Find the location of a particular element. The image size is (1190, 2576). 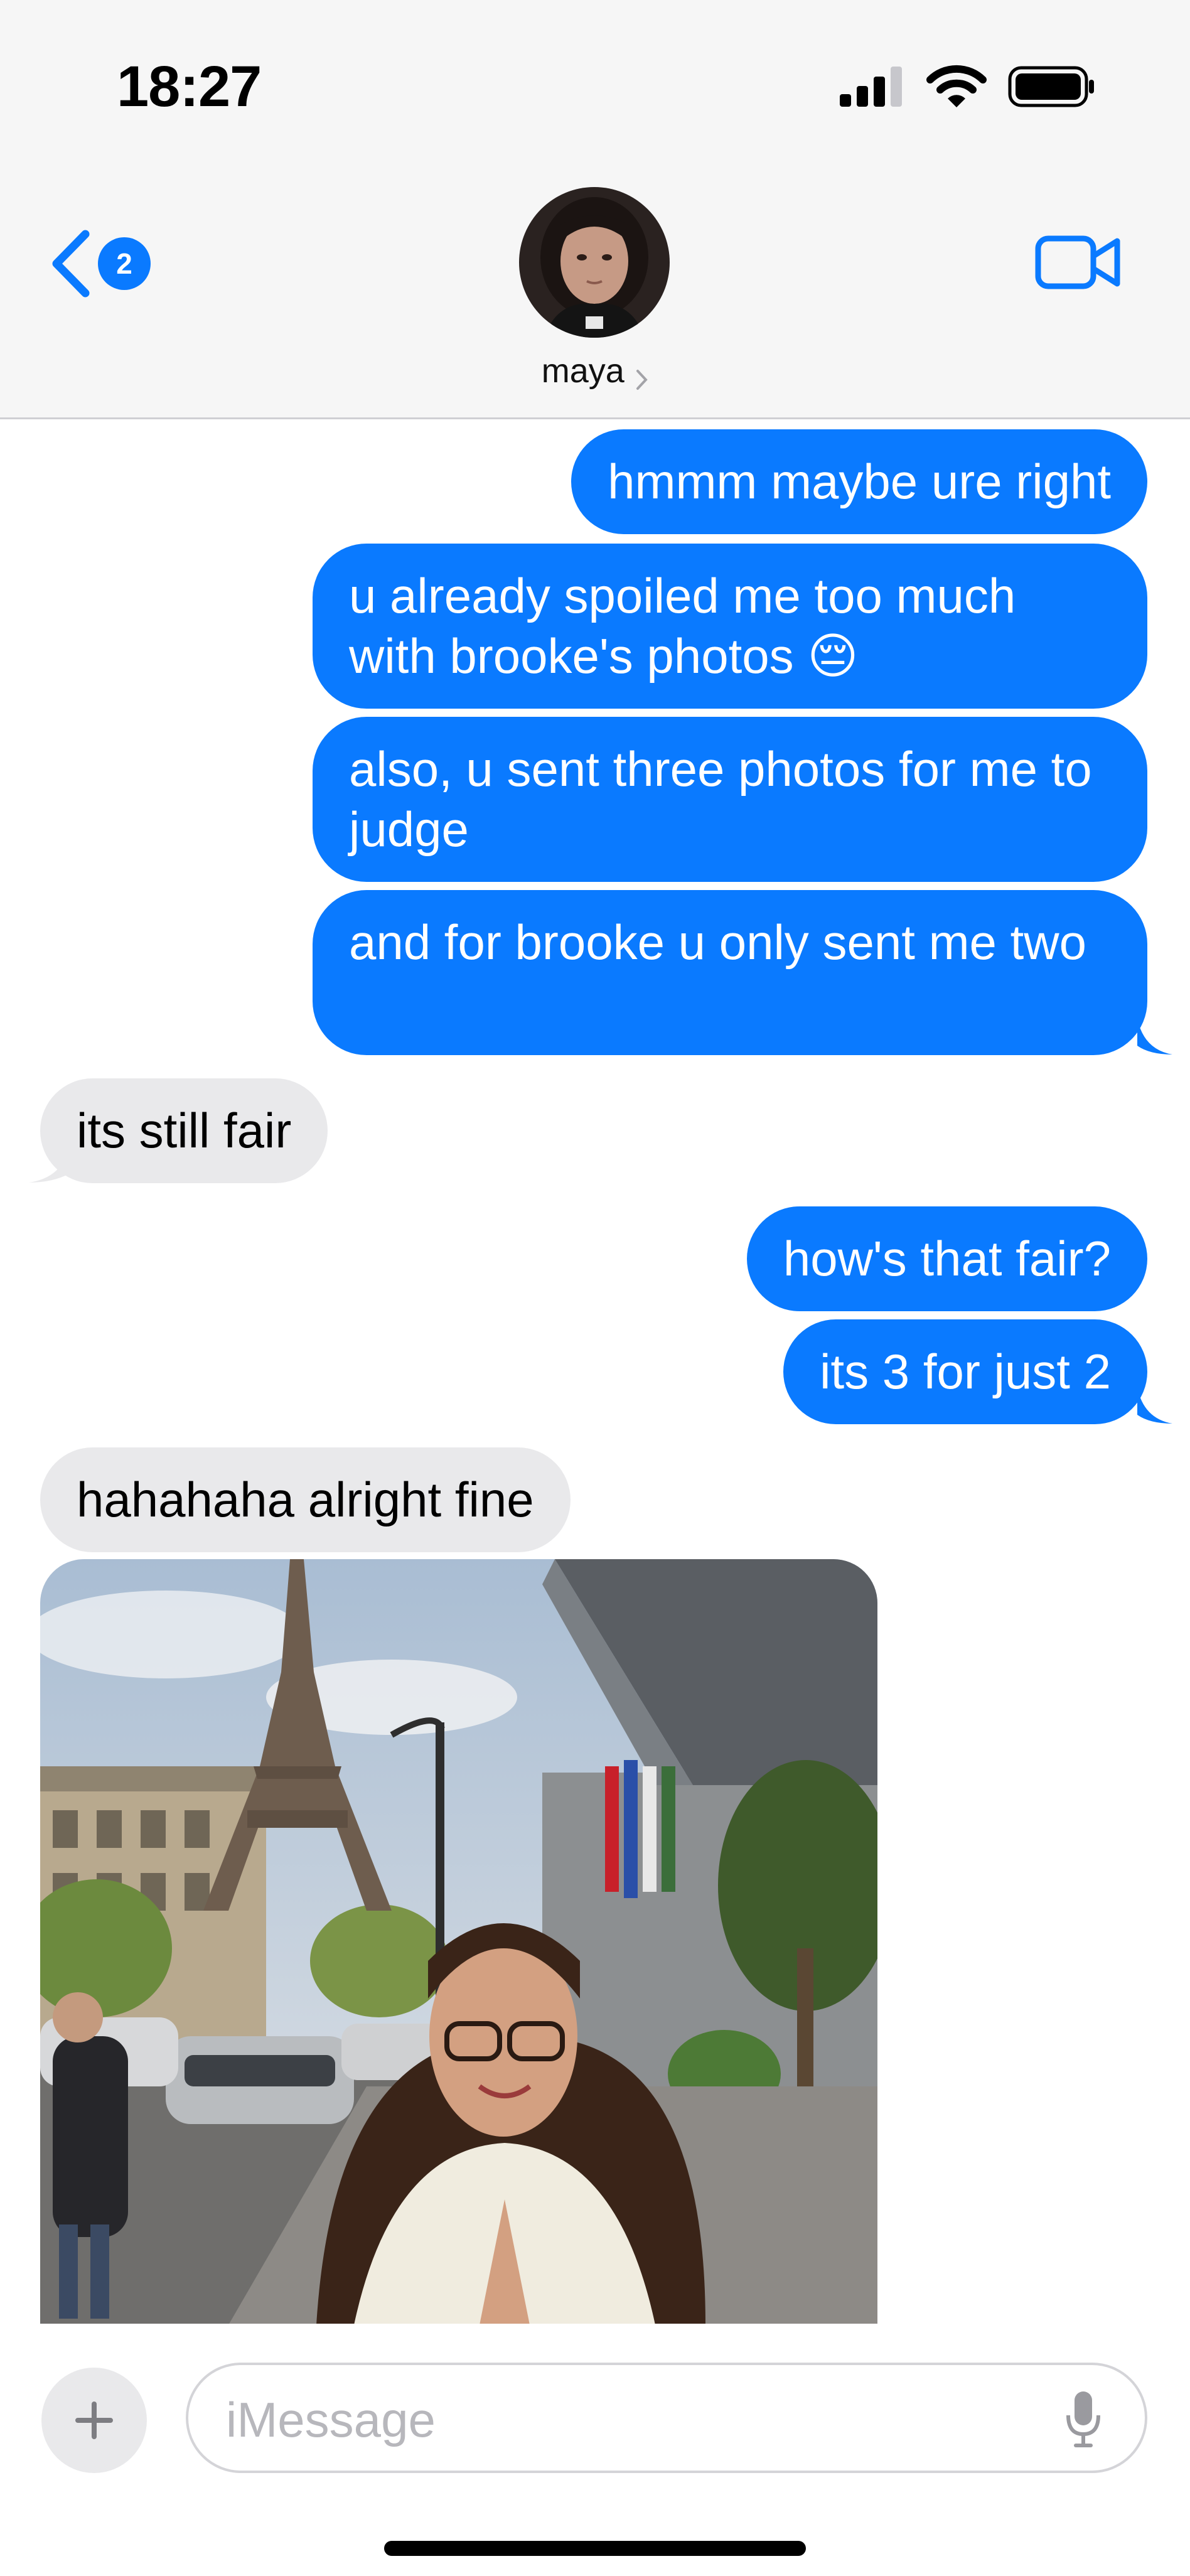

video-camera-icon is located at coordinates (1077, 262).